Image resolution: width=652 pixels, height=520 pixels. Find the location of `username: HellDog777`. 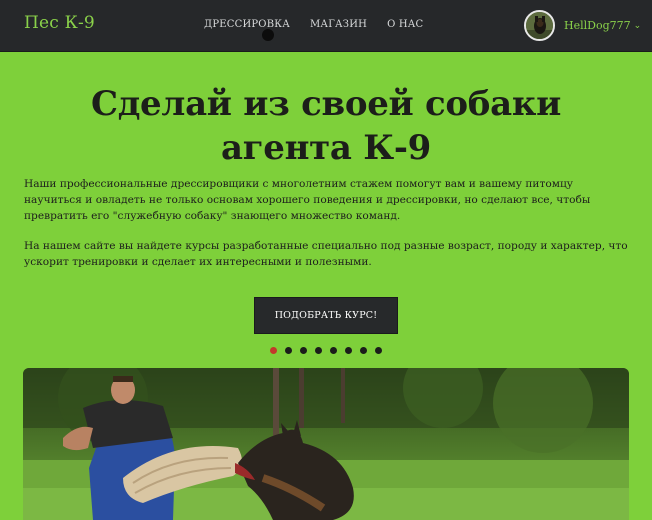

username: HellDog777 is located at coordinates (597, 25).